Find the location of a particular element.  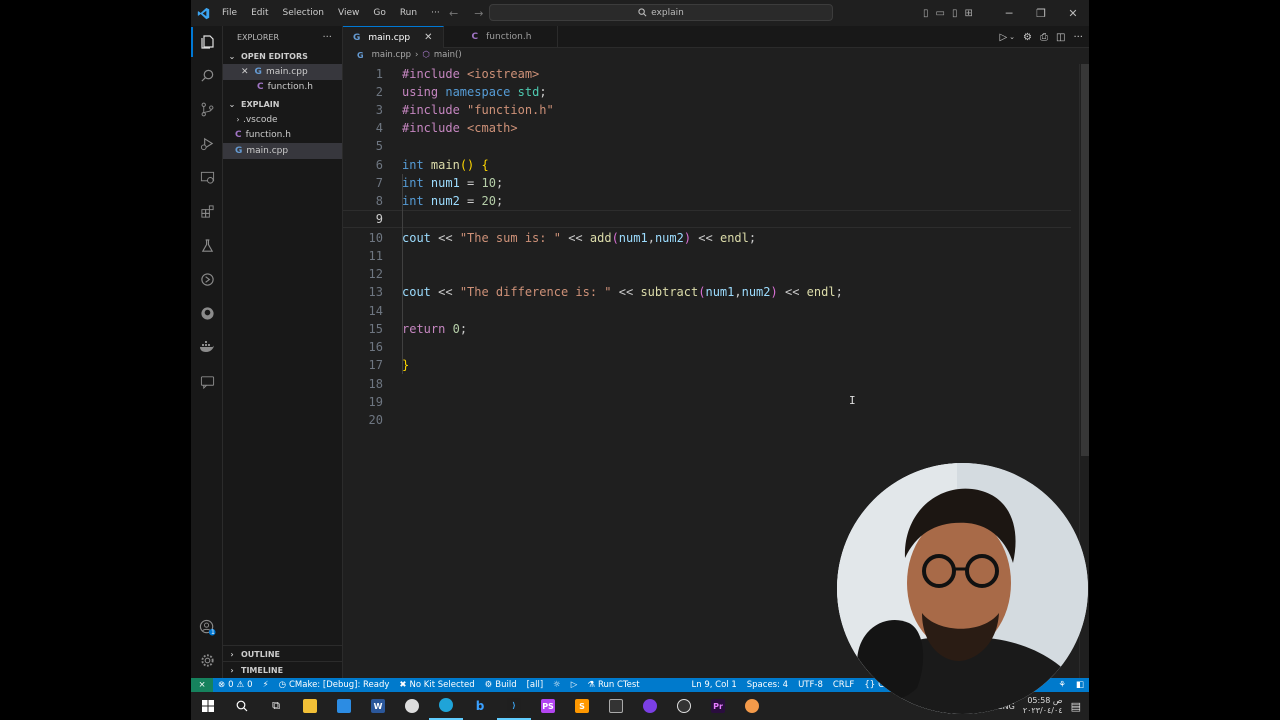

run-file-icon: ▷ is located at coordinates (1003, 37).